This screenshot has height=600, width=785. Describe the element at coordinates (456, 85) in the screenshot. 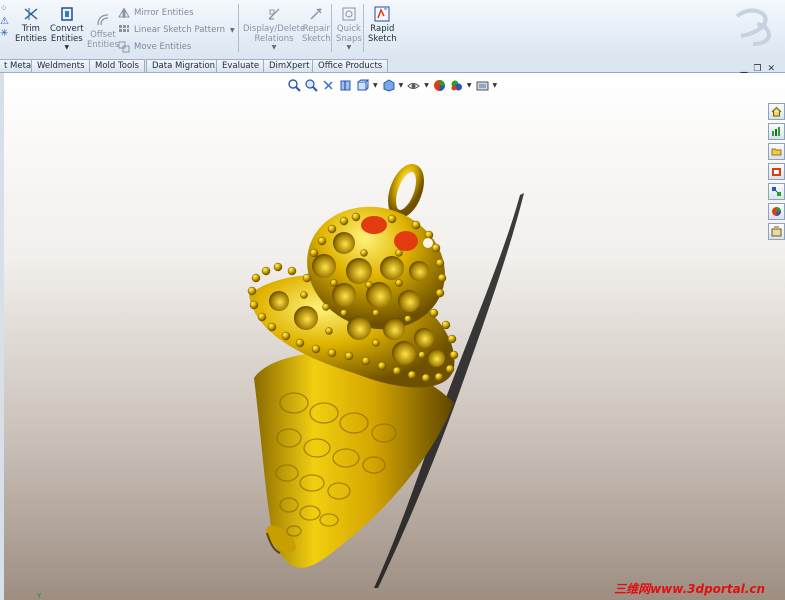

I see `apply-scene-icon` at that location.